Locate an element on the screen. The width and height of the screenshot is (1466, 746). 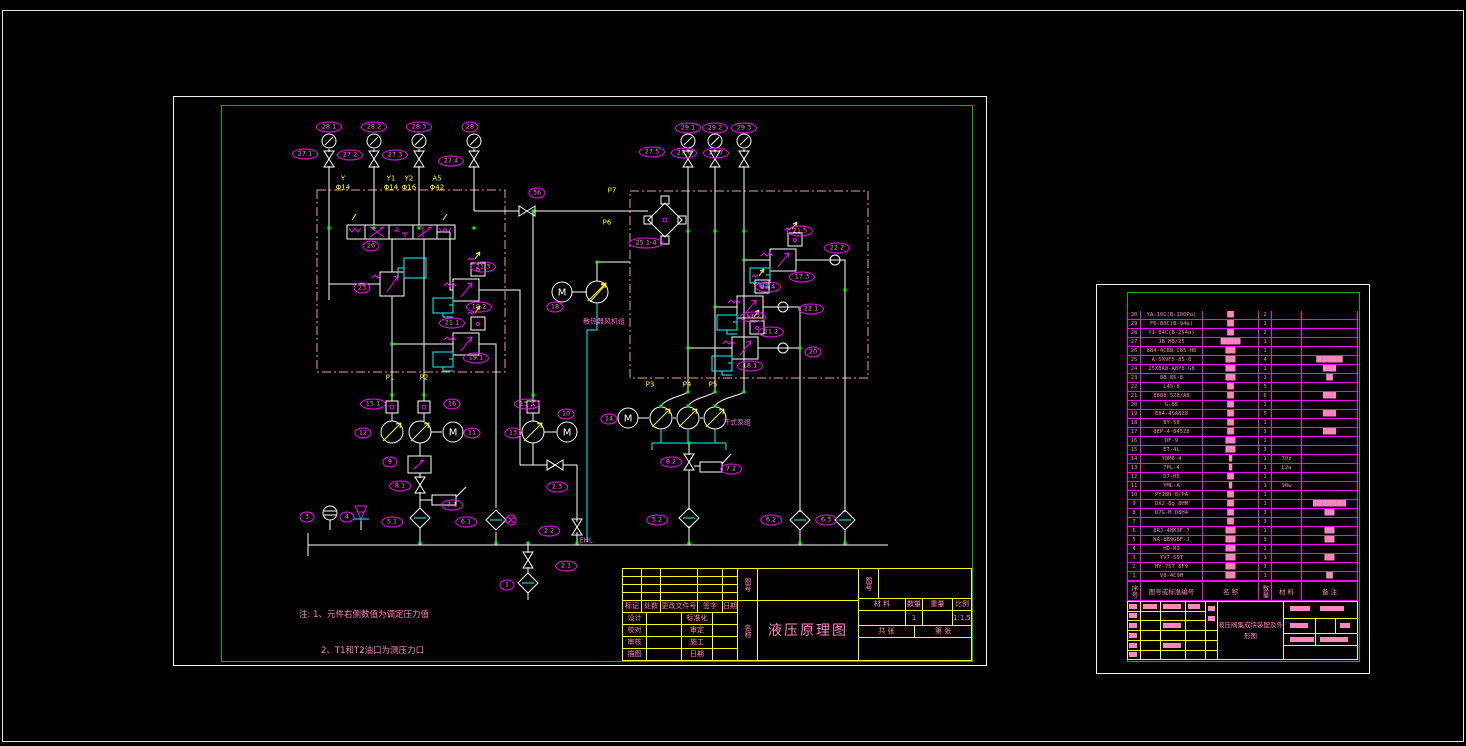
balloon-9: 9 is located at coordinates (390, 462).